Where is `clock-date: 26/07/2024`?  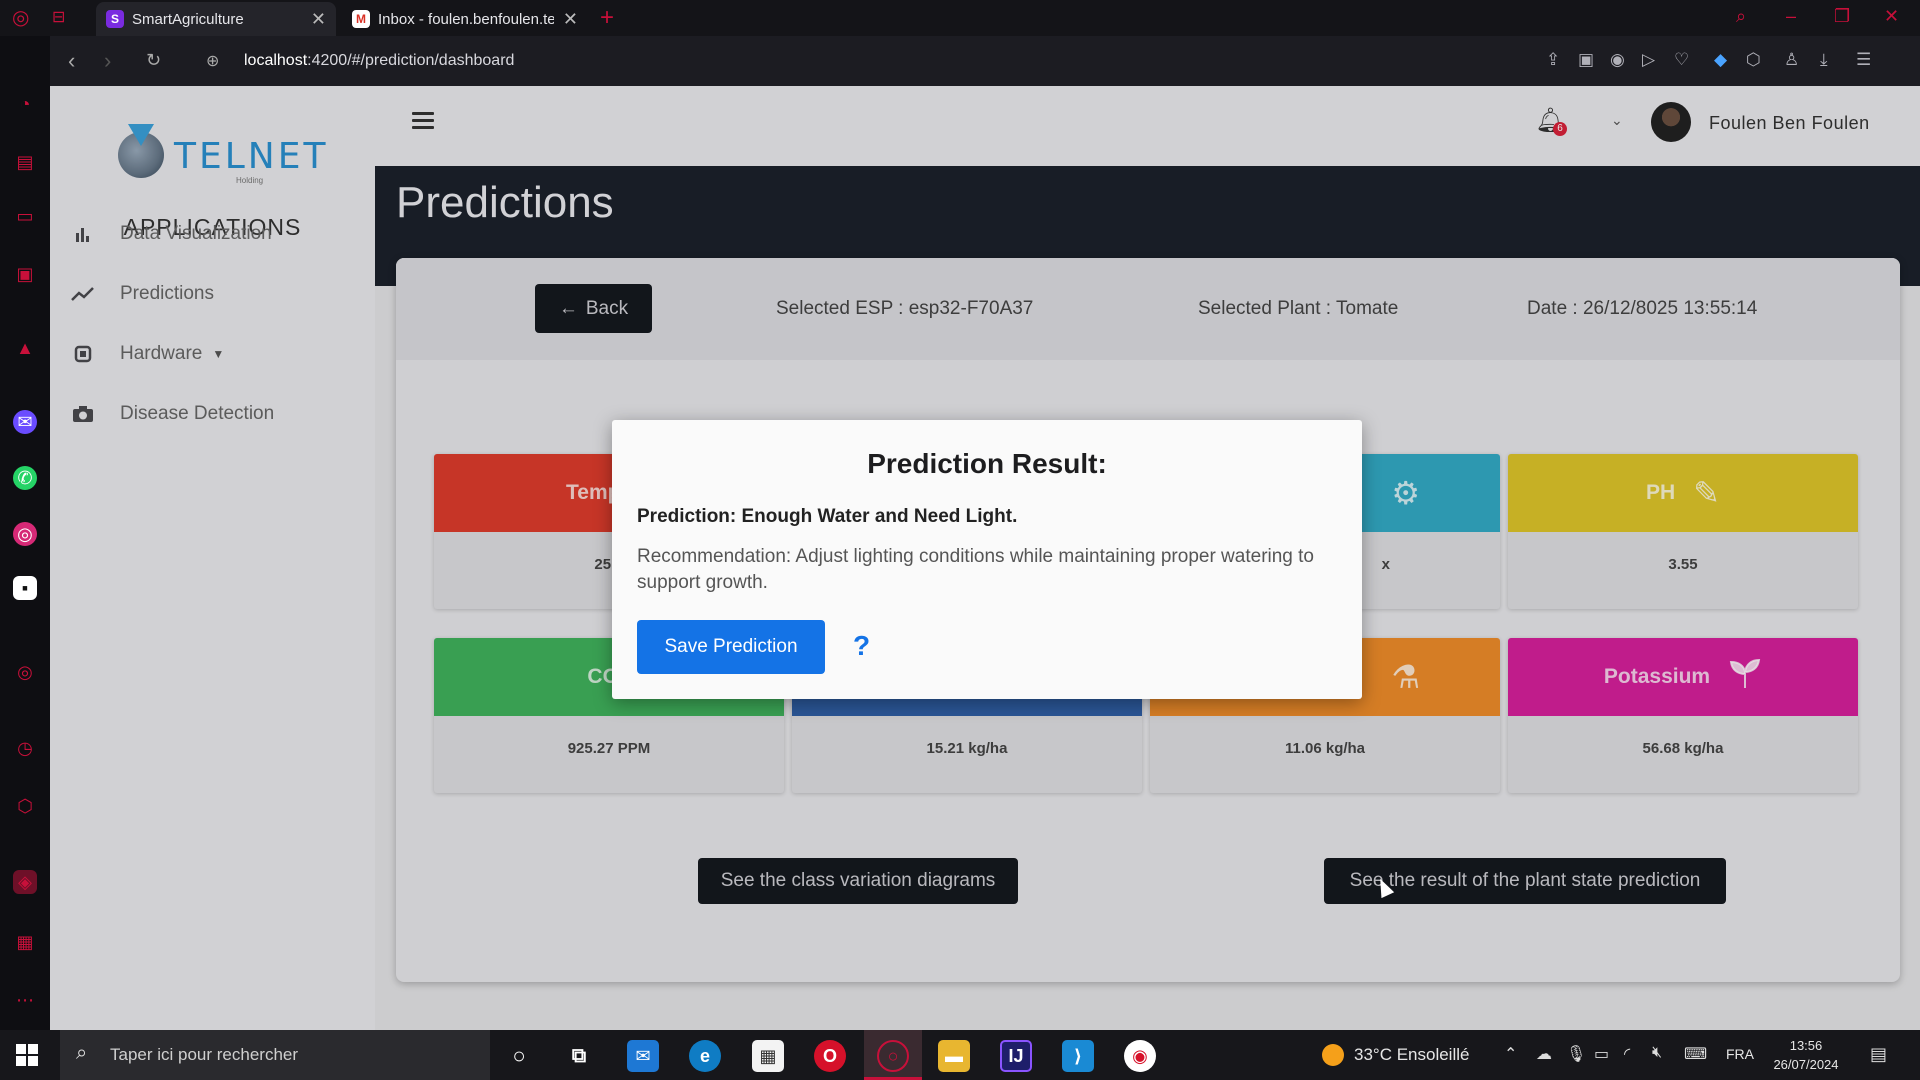
clock-date: 26/07/2024 is located at coordinates (1806, 1064).